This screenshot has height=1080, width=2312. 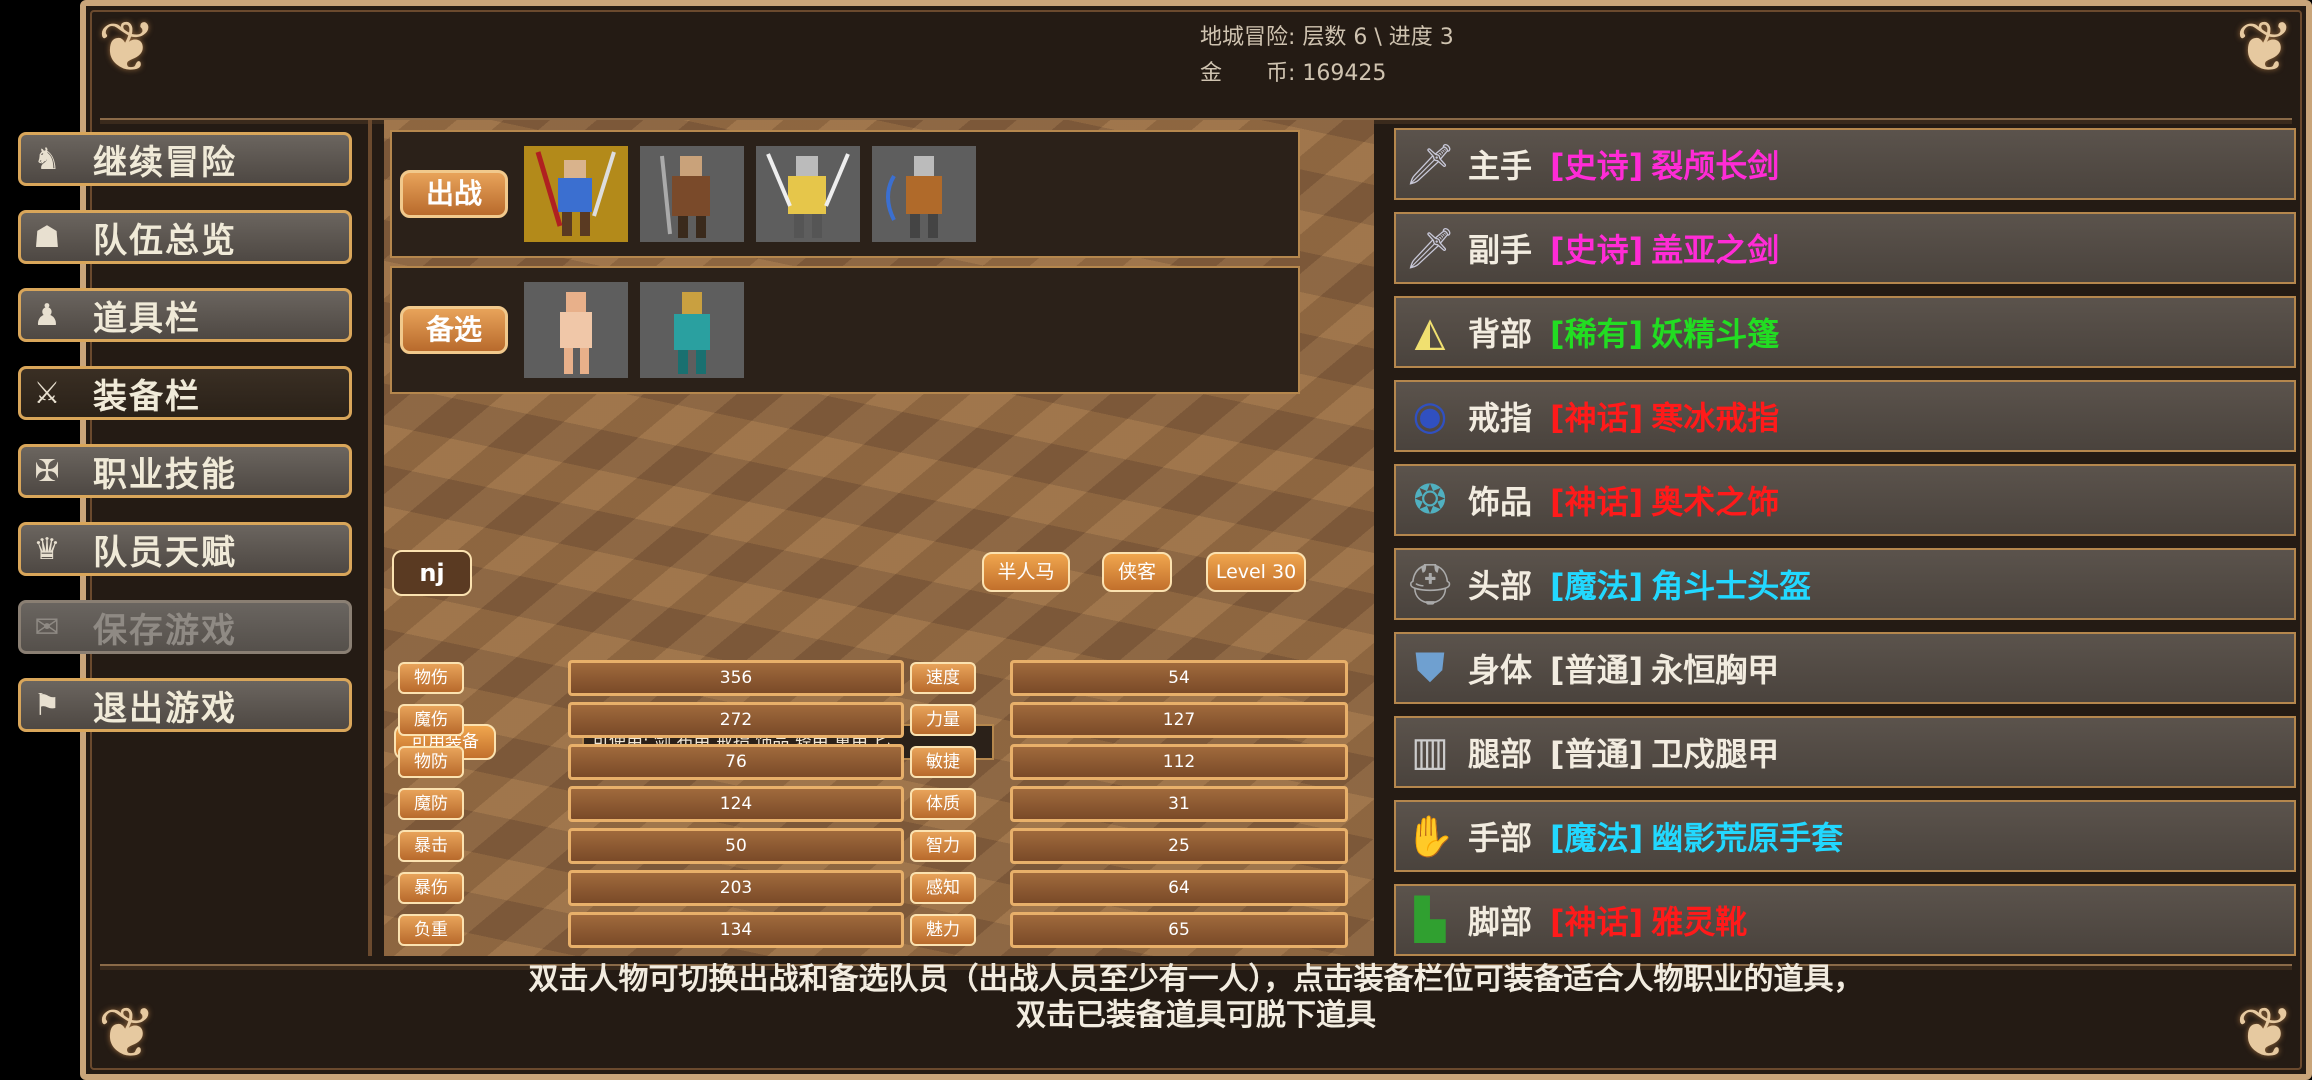 I want to click on character-name: nj, so click(x=432, y=573).